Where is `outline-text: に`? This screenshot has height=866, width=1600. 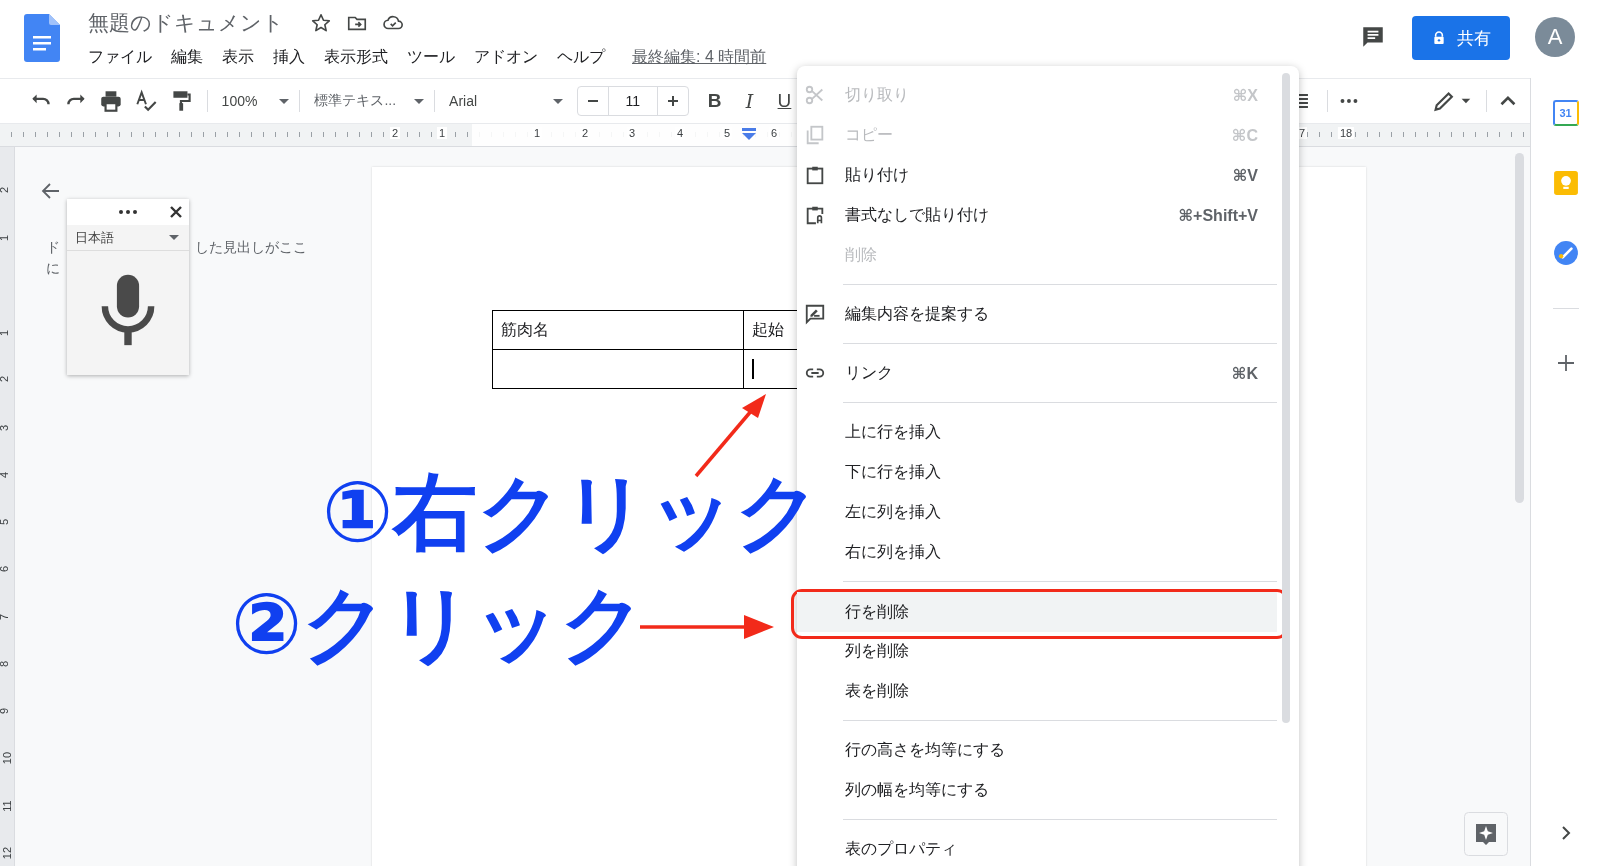
outline-text: に is located at coordinates (53, 269).